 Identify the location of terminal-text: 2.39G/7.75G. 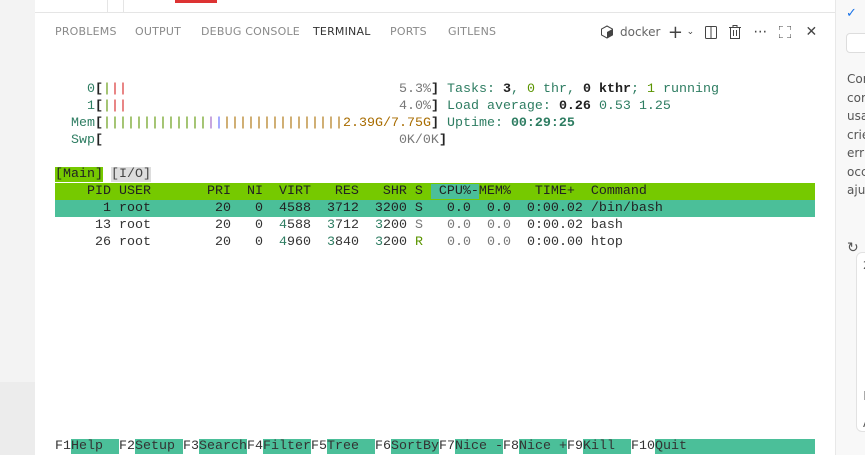
(386, 123).